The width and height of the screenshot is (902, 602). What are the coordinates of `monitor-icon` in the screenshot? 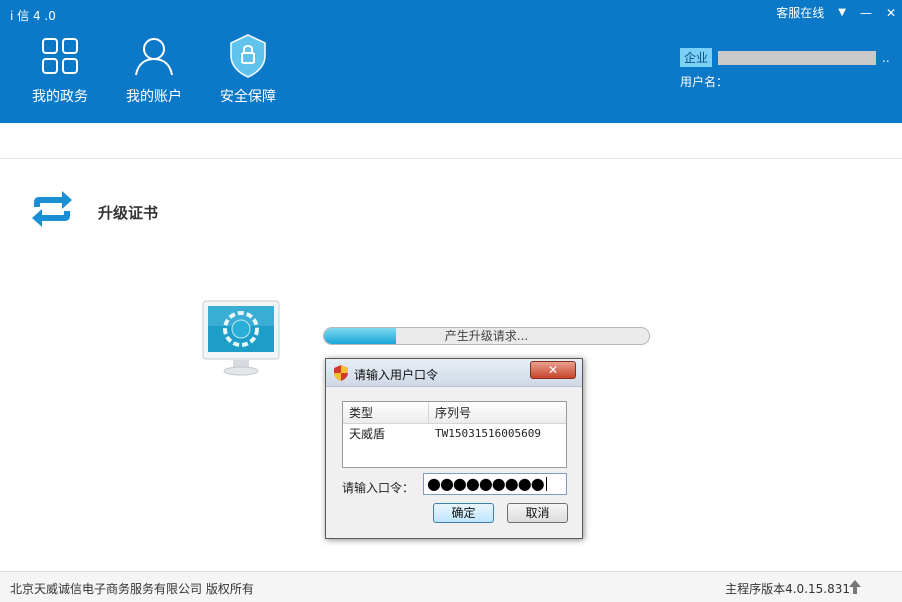 It's located at (242, 339).